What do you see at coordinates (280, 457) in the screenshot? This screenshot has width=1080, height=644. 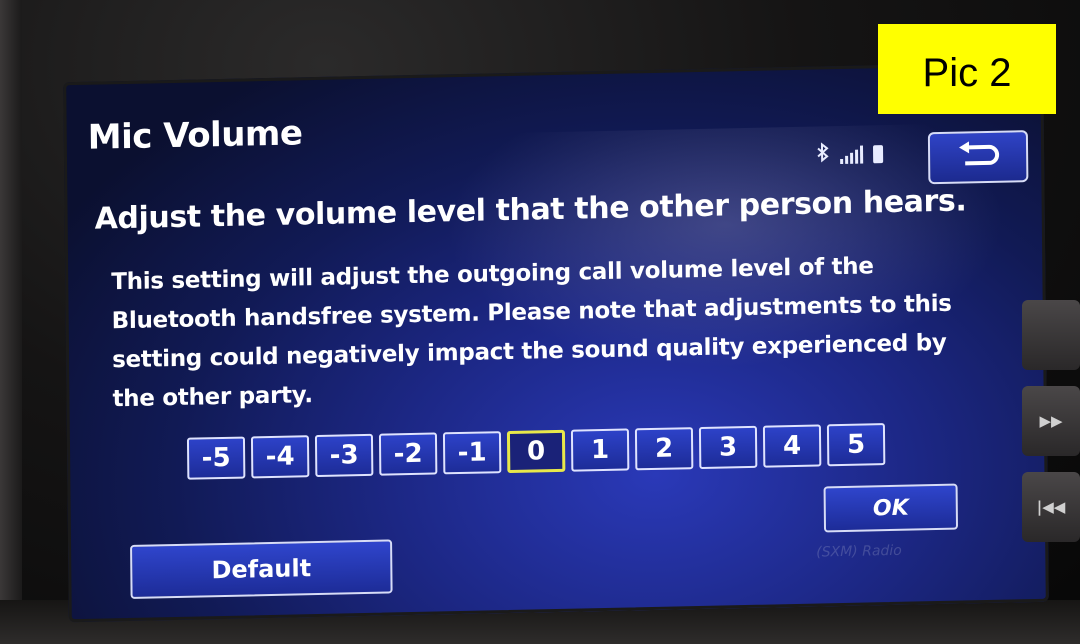 I see `level-button-minus-4: -4` at bounding box center [280, 457].